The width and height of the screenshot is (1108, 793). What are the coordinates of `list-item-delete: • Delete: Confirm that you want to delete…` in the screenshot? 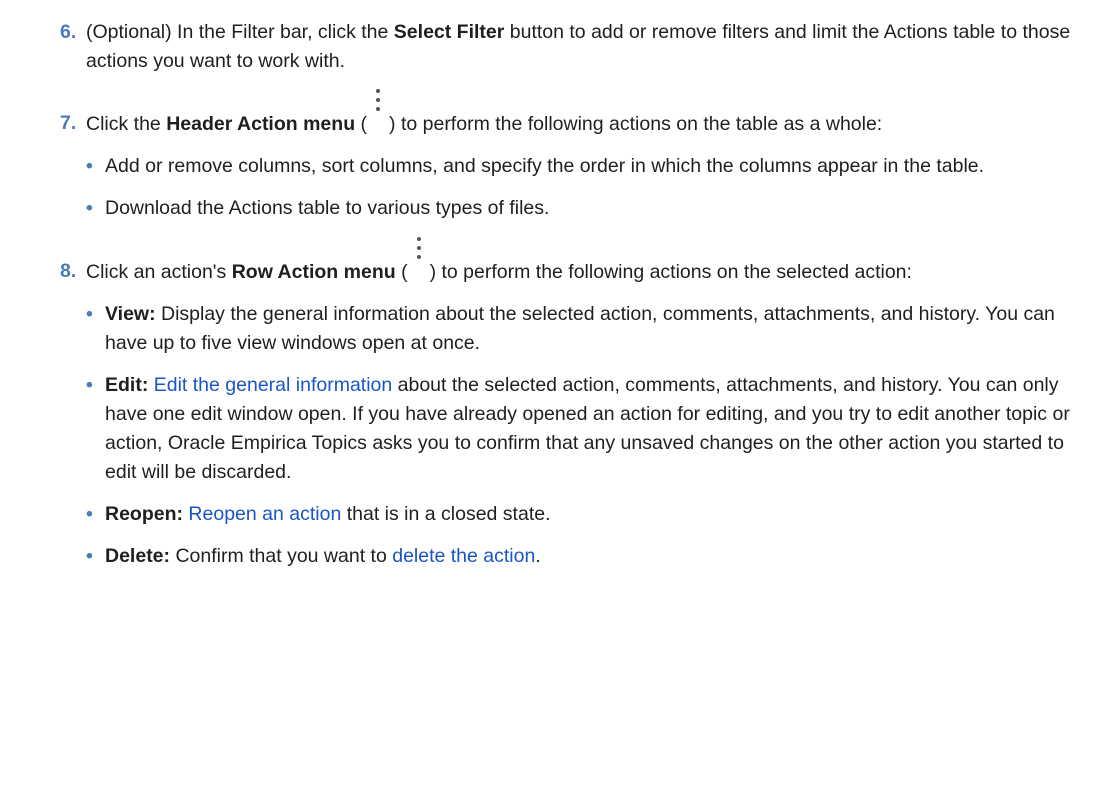 It's located at (582, 556).